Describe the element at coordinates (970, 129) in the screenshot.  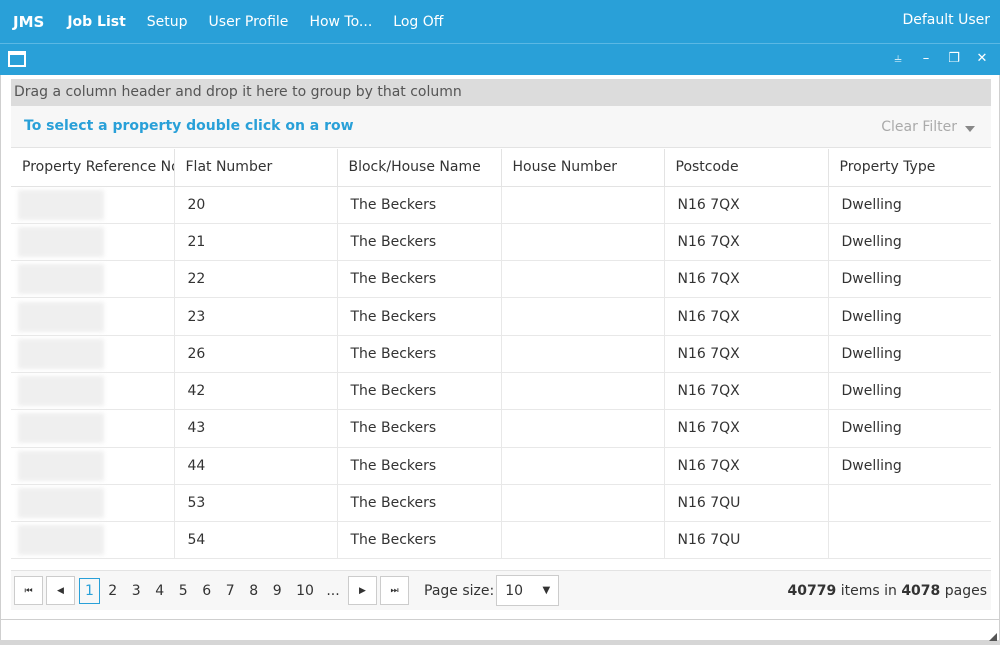
I see `filter-icon` at that location.